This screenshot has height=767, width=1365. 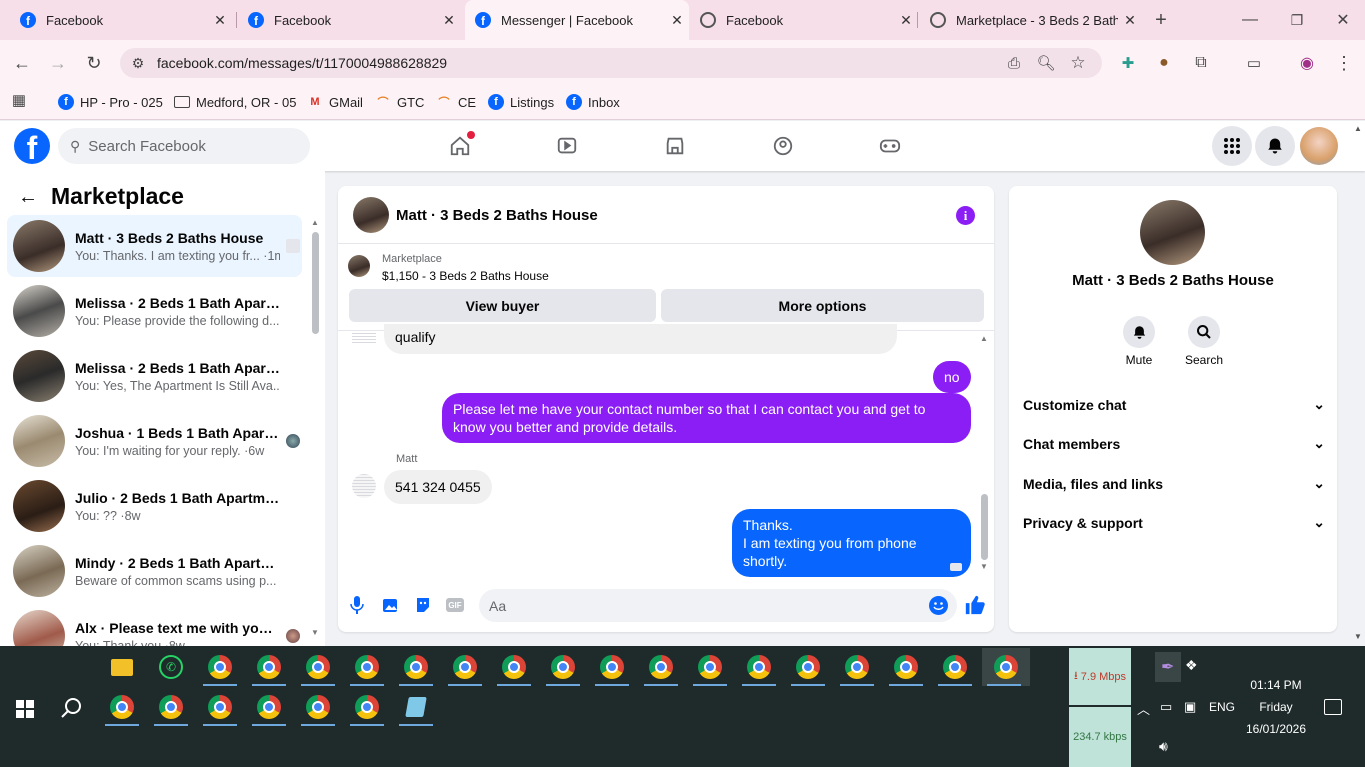 What do you see at coordinates (1254, 63) in the screenshot?
I see `tab-search-icon: ▭` at bounding box center [1254, 63].